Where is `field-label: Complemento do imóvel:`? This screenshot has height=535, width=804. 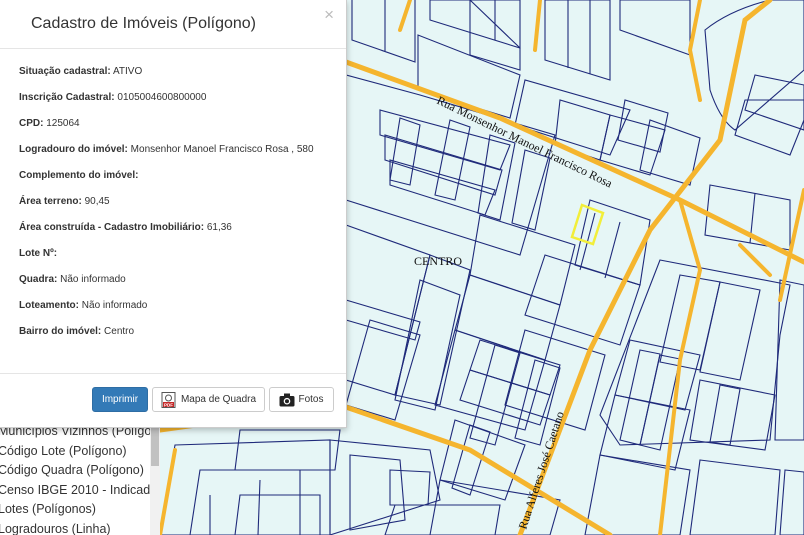 field-label: Complemento do imóvel: is located at coordinates (79, 175).